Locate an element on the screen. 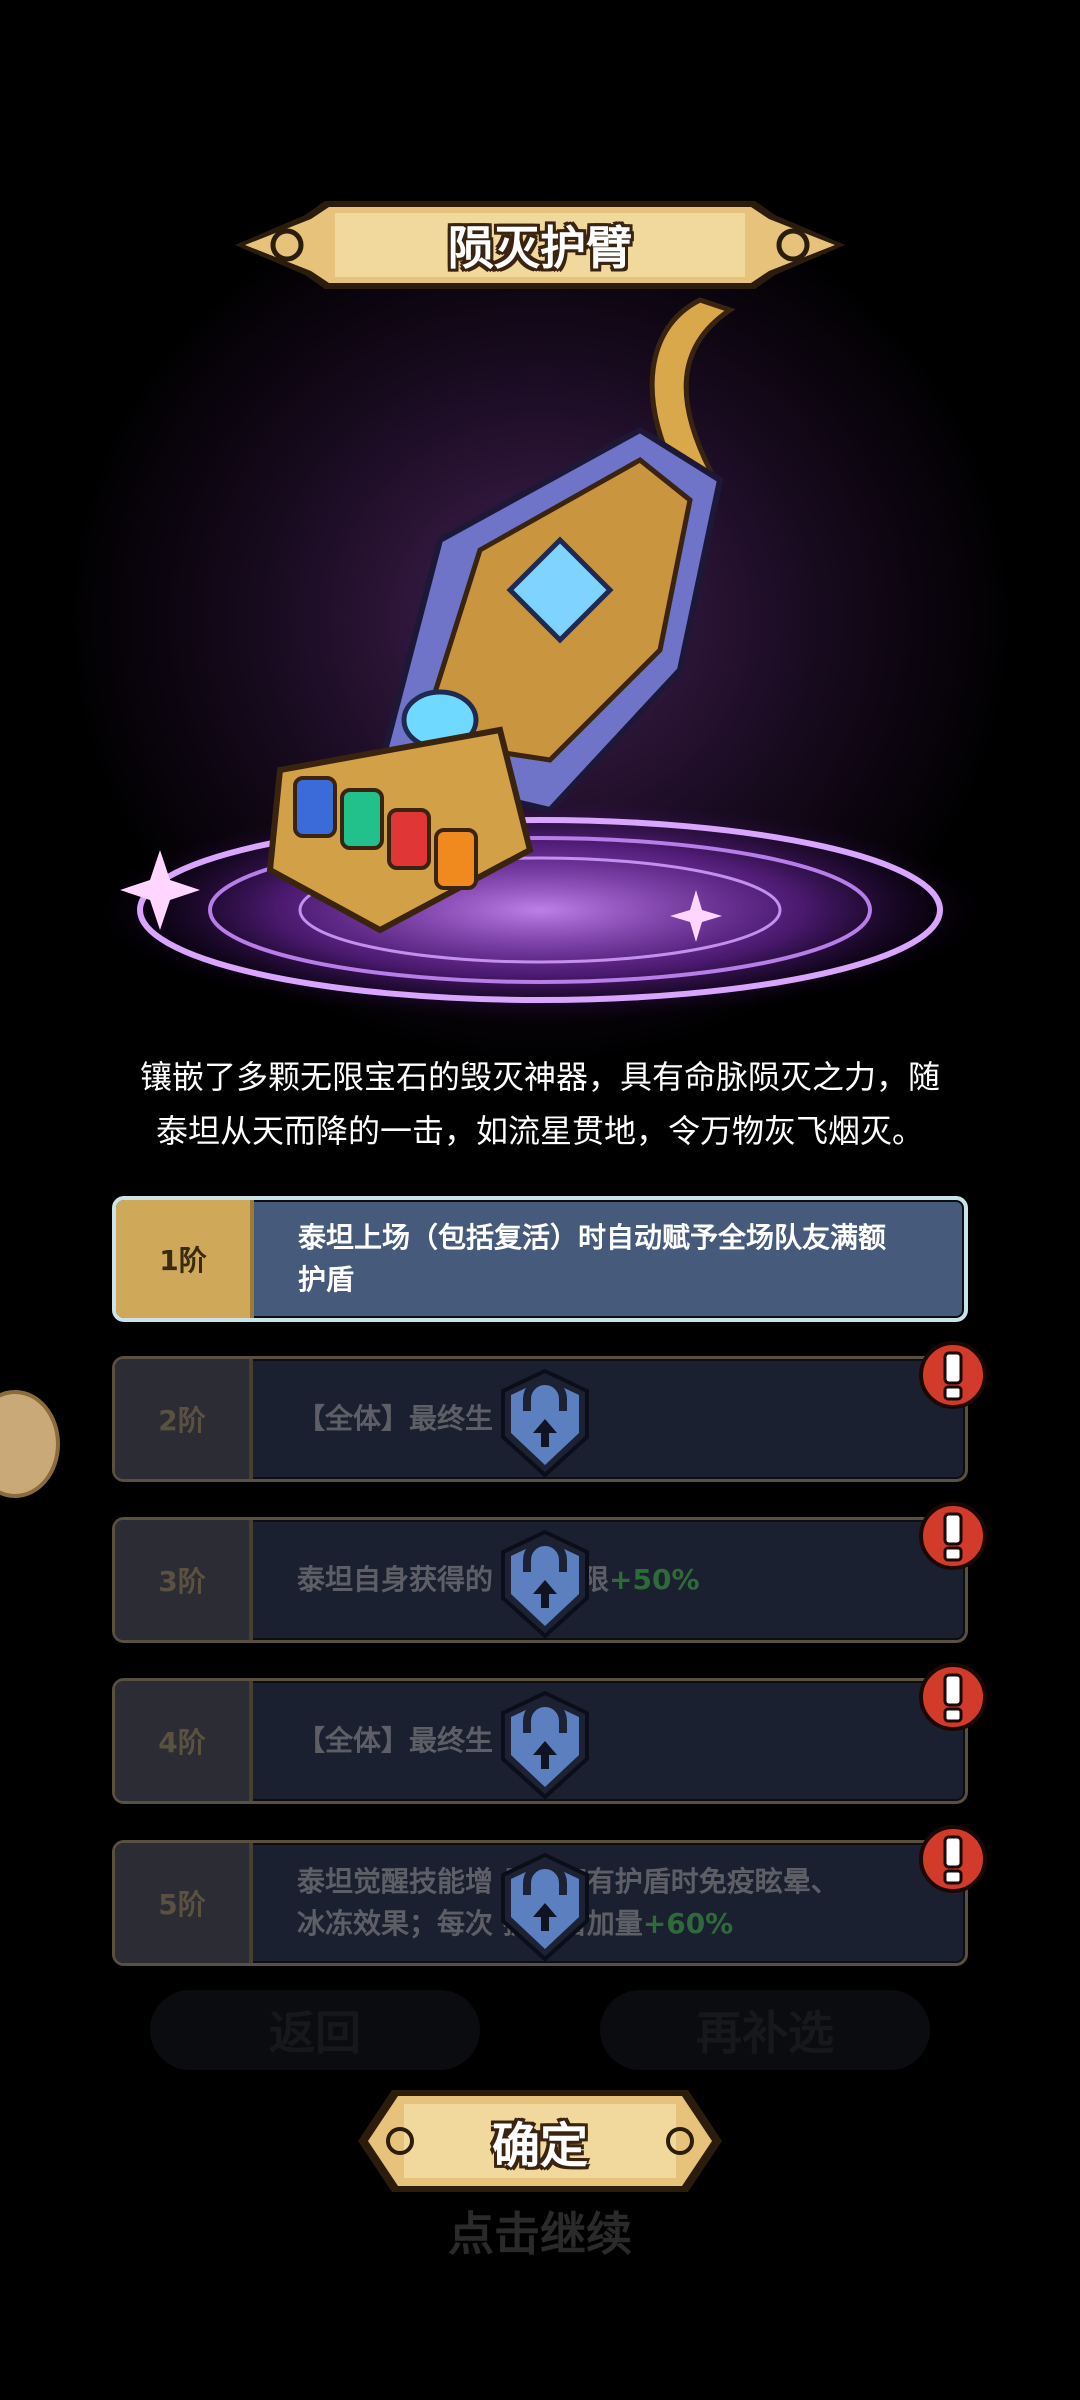 The height and width of the screenshot is (2400, 1080). confirm-label: 确定 is located at coordinates (539, 2146).